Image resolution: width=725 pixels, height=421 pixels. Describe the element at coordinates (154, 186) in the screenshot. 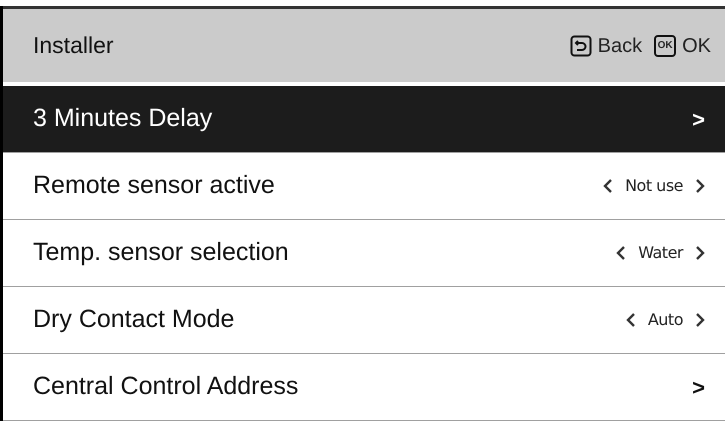

I see `menu-item-label: Remote sensor active` at that location.